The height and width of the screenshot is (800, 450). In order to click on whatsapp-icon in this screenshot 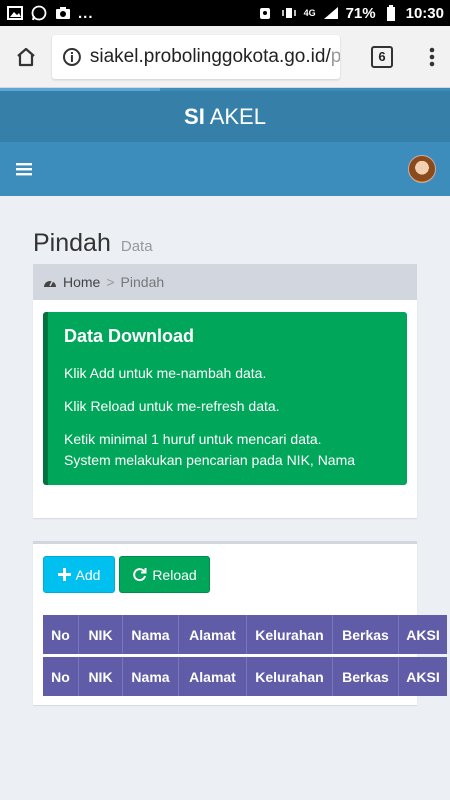, I will do `click(39, 13)`.